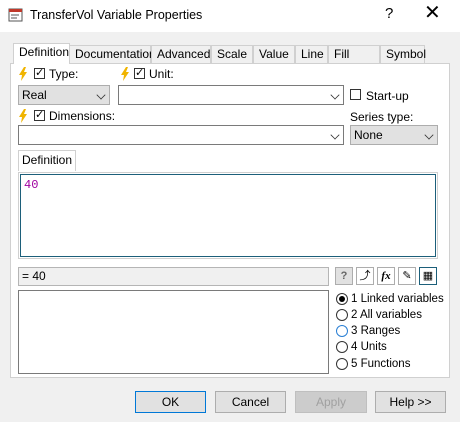 Image resolution: width=460 pixels, height=422 pixels. I want to click on variables-list, so click(173, 332).